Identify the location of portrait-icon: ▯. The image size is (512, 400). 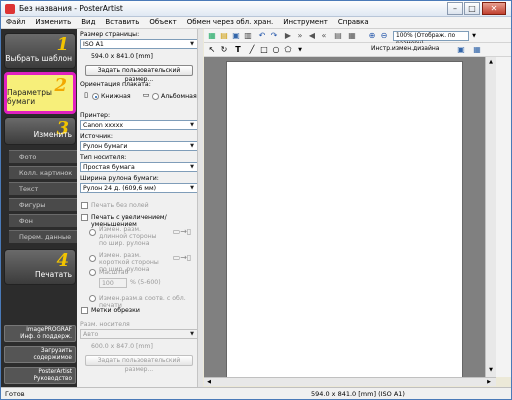
(86, 95).